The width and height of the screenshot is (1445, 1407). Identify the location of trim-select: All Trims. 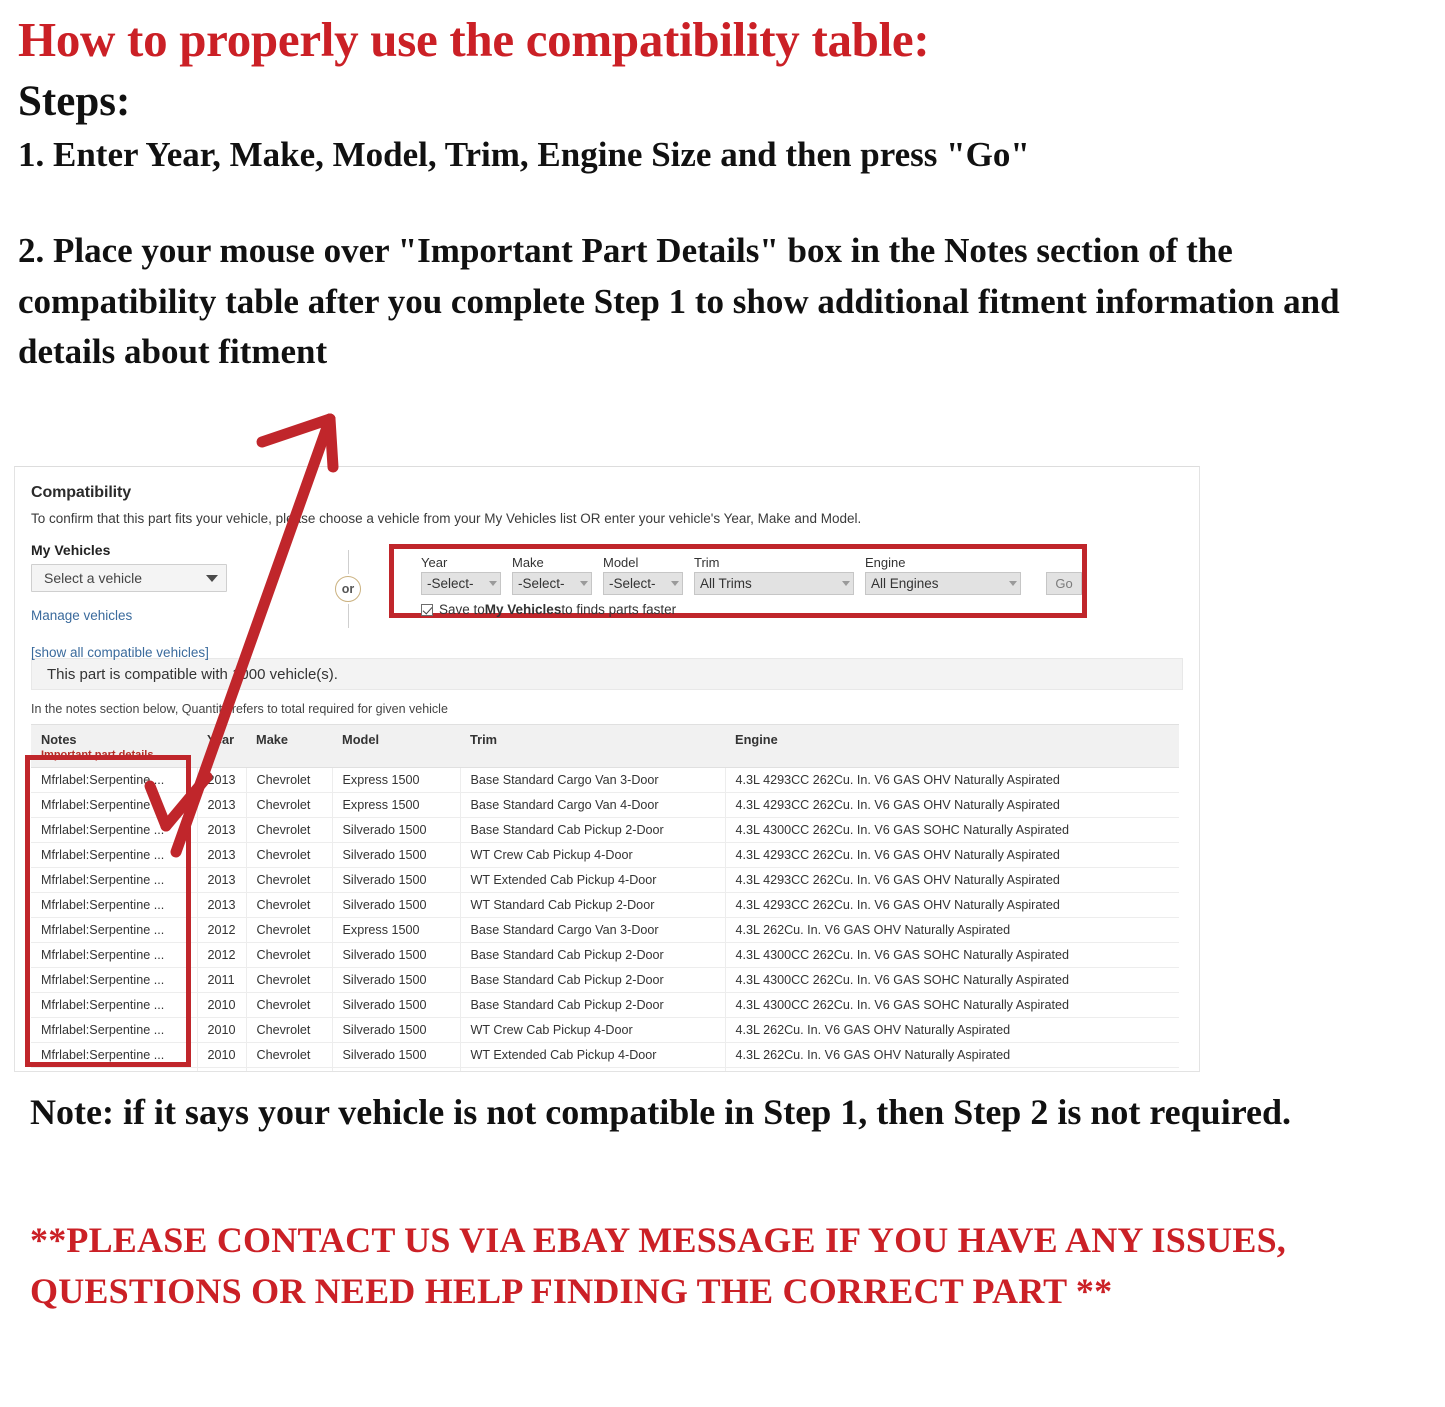
(774, 583).